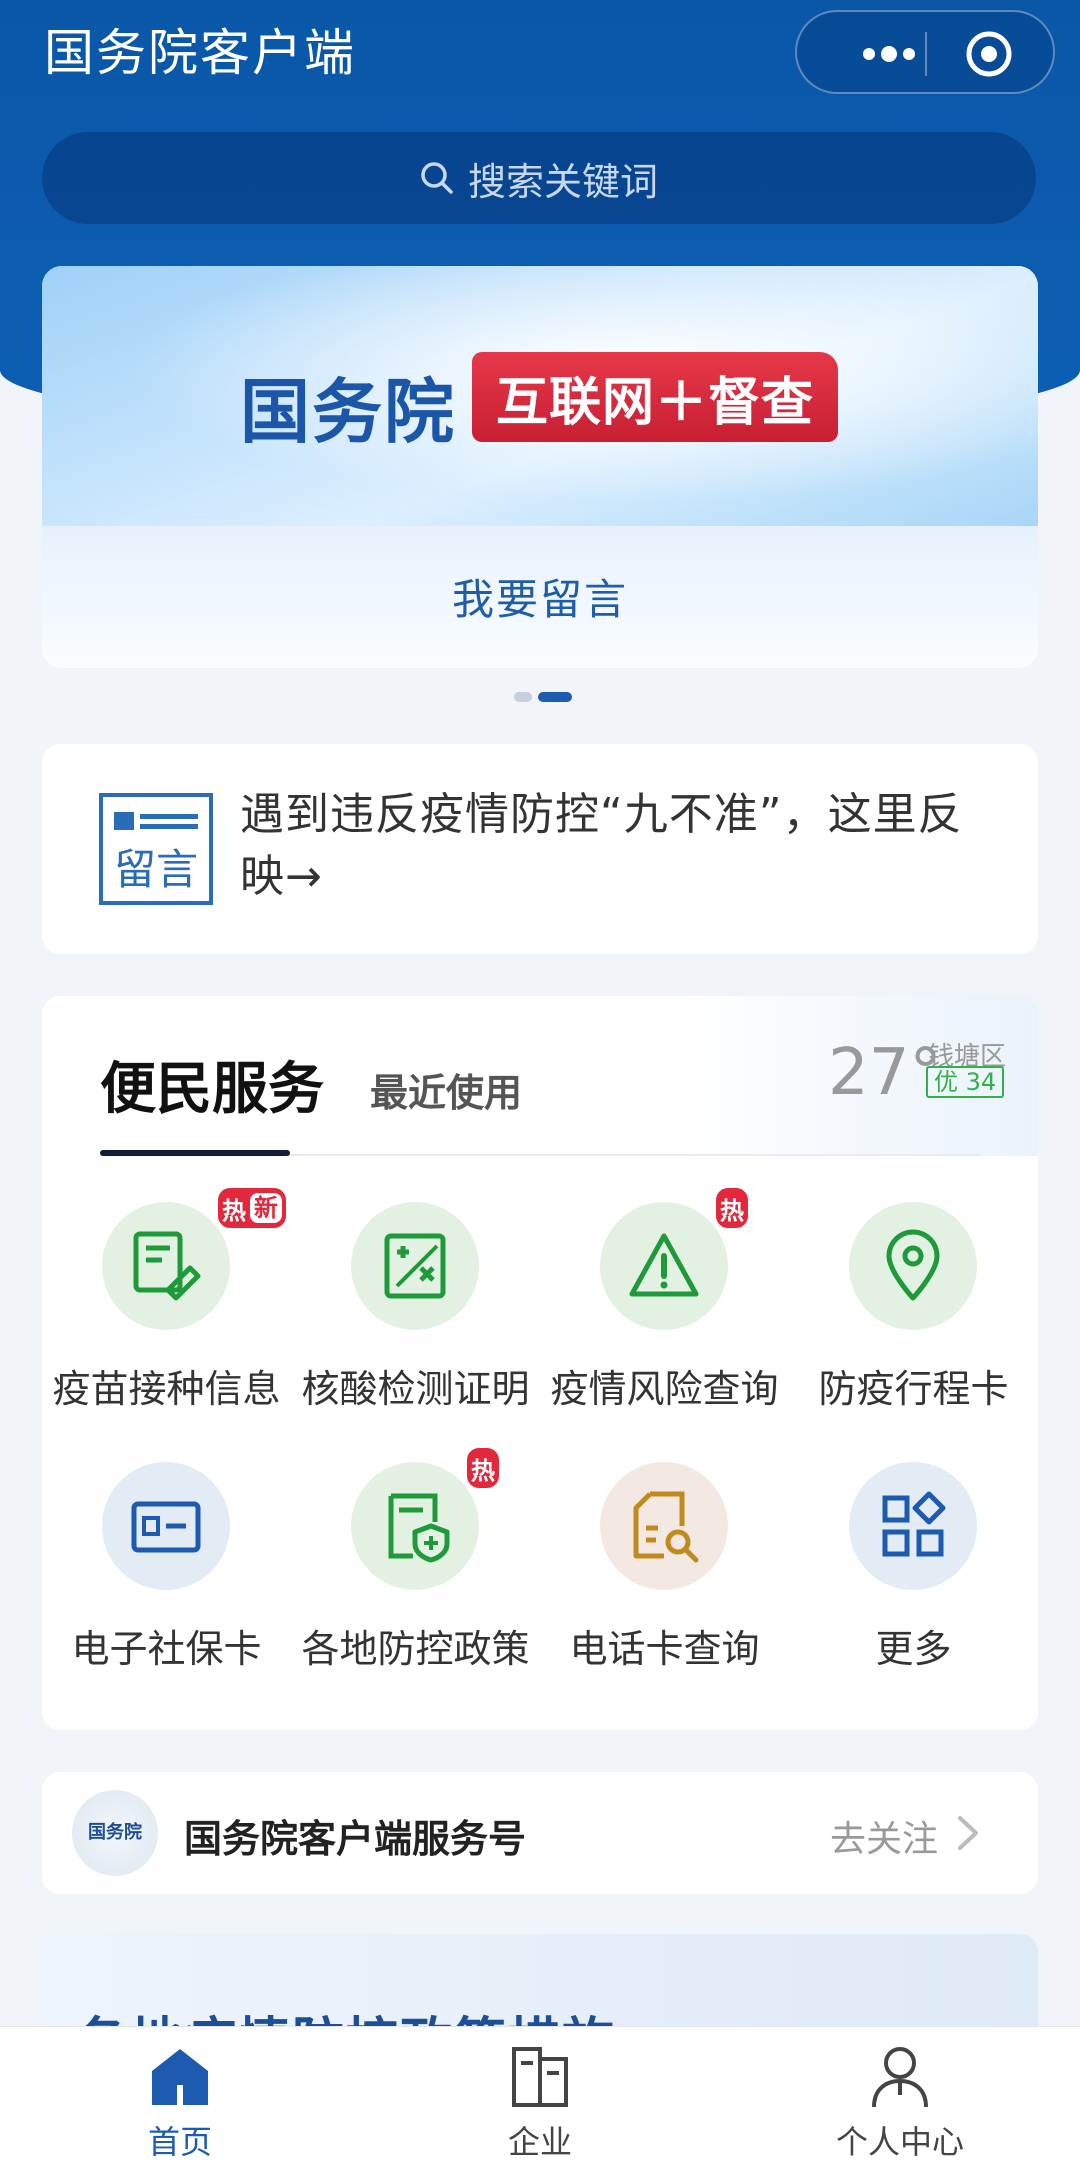 The width and height of the screenshot is (1080, 2183). I want to click on service-travel-card: 防疫行程卡, so click(913, 1306).